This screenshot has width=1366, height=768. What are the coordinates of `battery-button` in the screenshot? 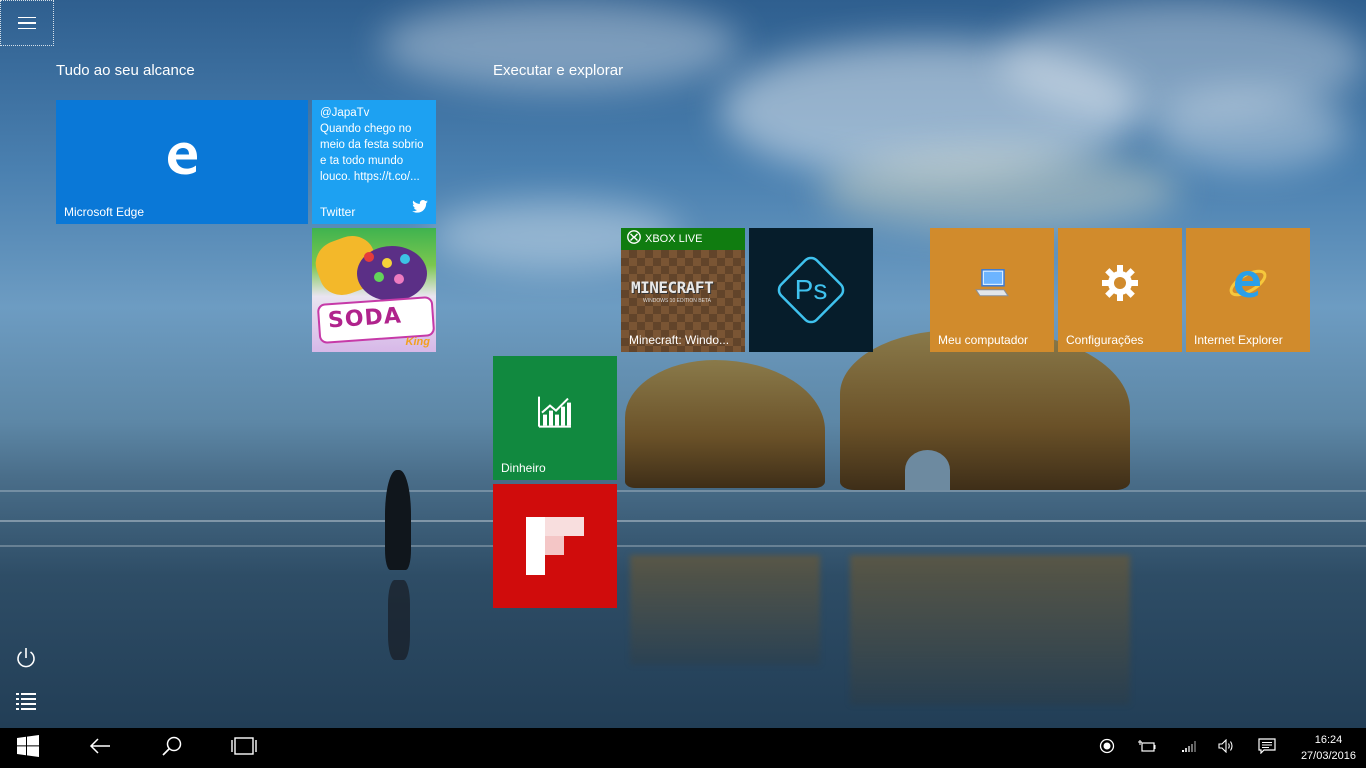 It's located at (1147, 748).